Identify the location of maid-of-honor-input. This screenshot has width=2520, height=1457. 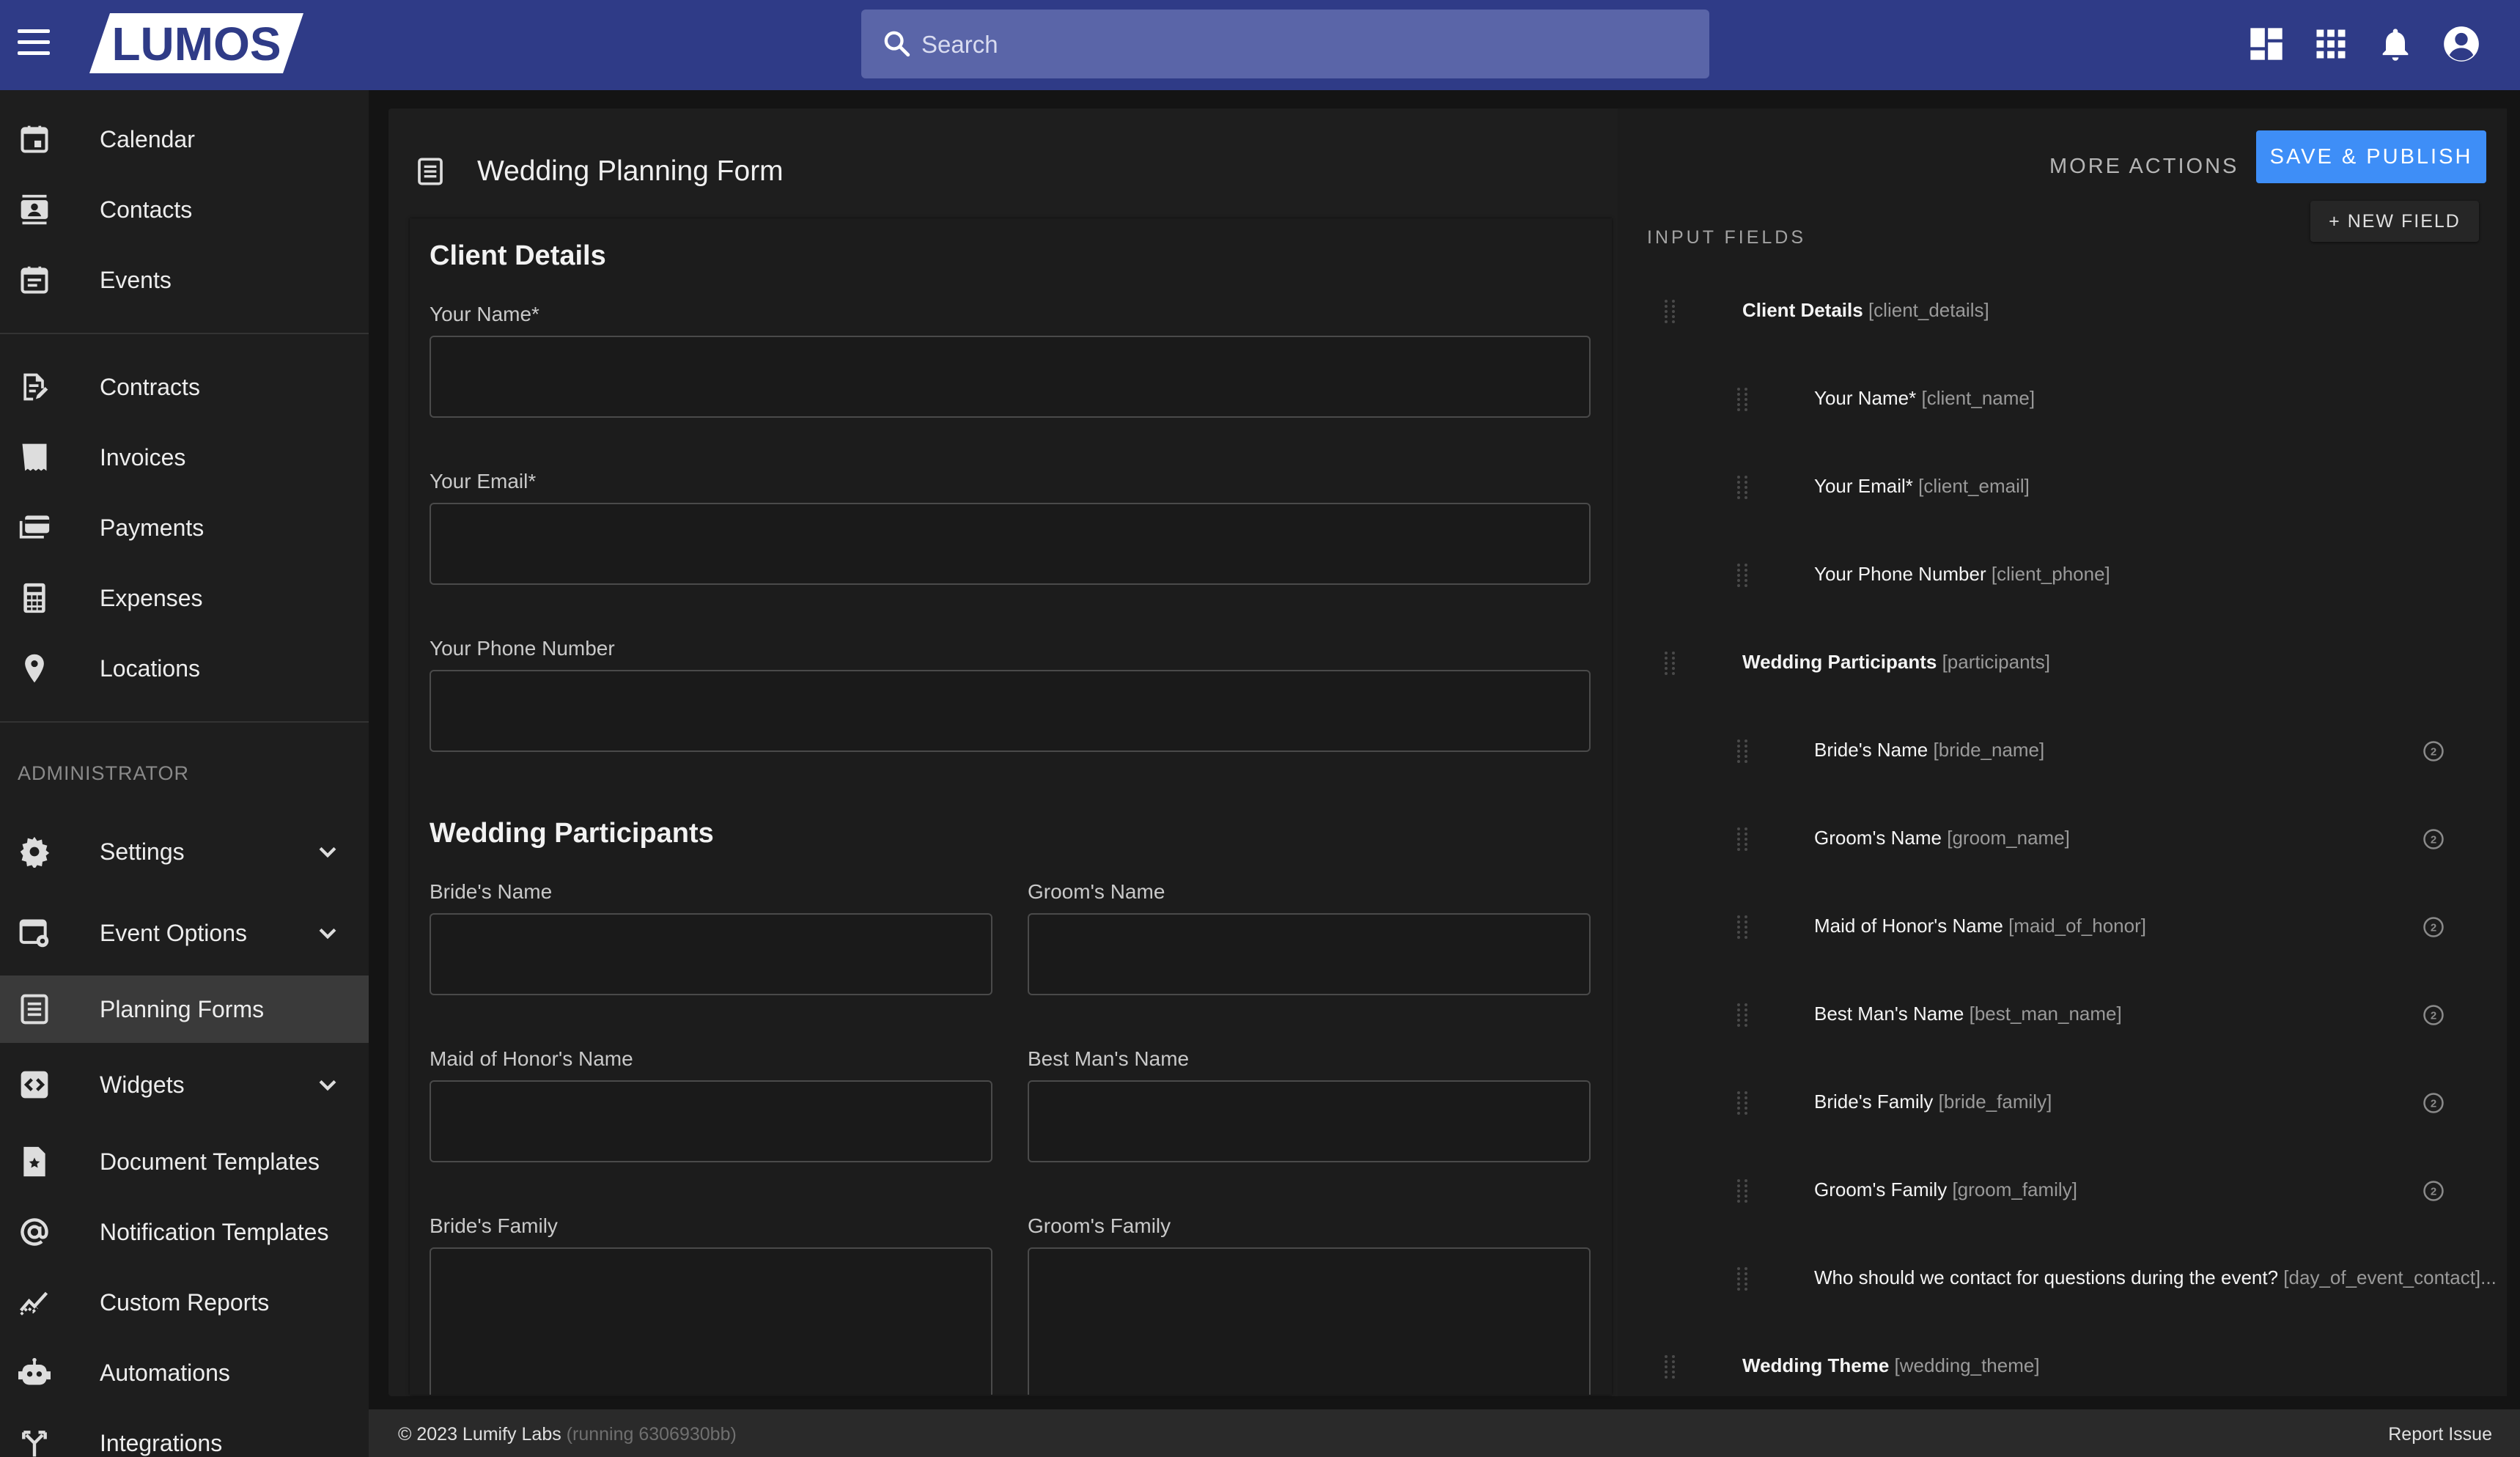
(711, 1121).